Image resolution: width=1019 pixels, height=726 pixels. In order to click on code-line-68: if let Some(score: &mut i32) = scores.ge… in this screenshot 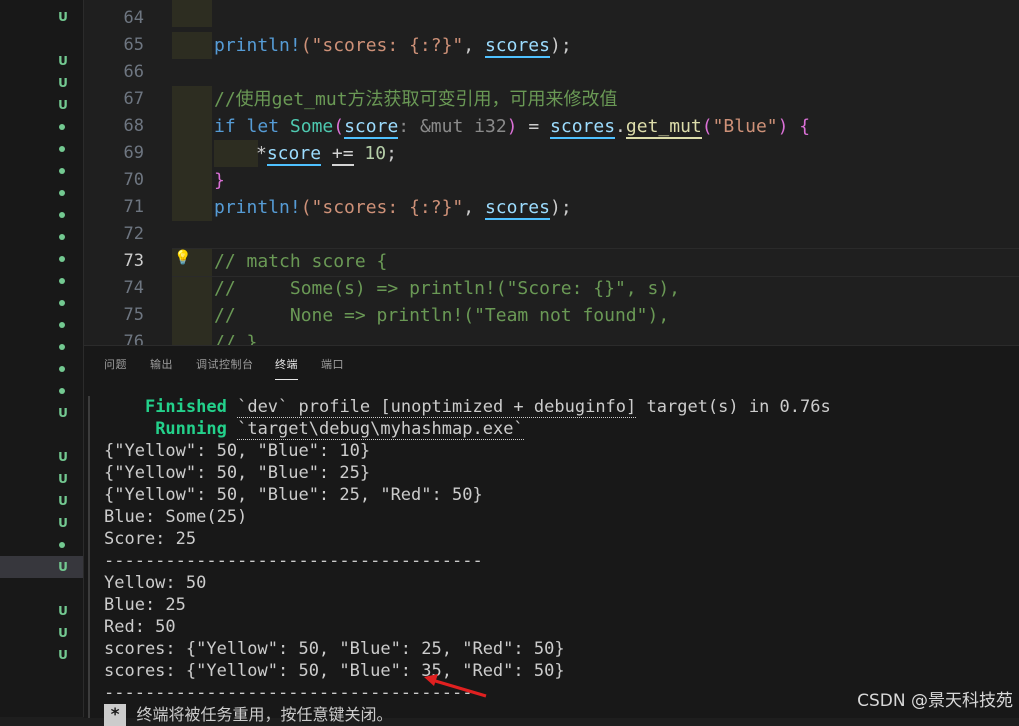, I will do `click(512, 126)`.